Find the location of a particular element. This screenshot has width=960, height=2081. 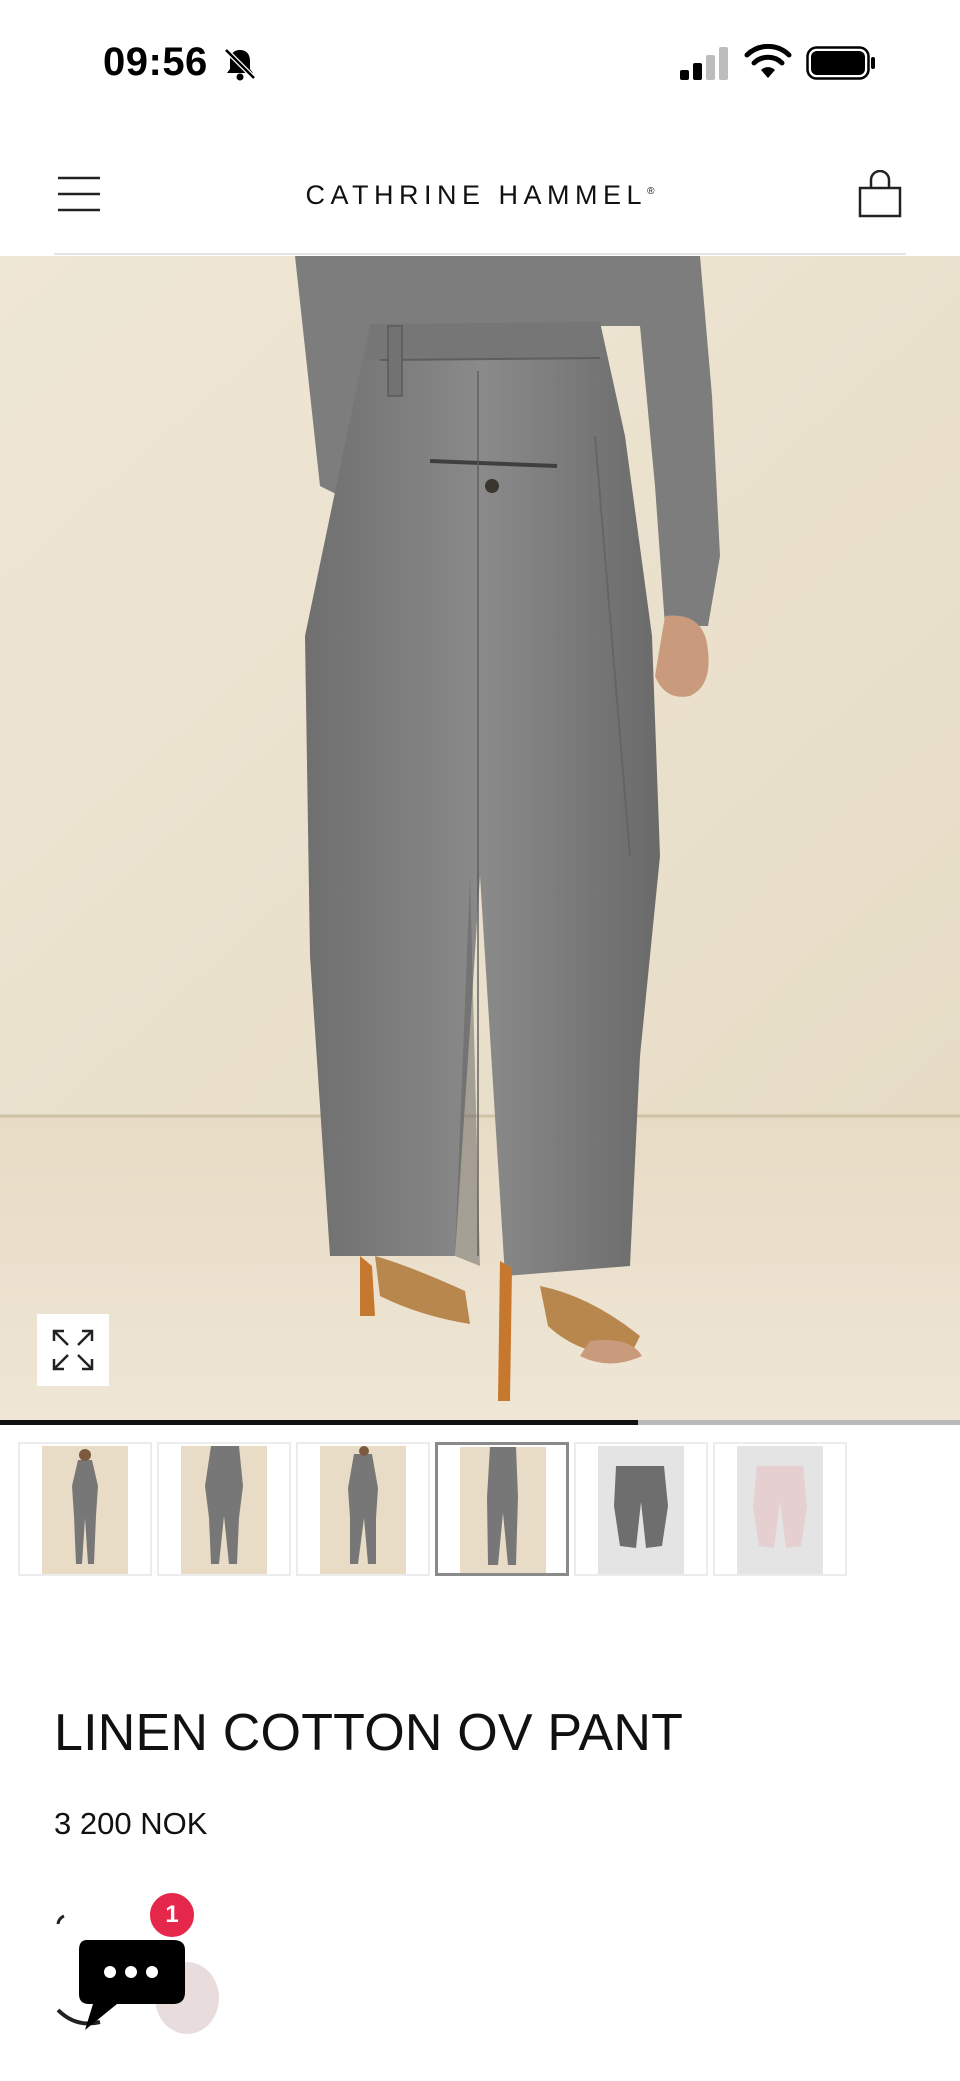

shopping-bag-icon is located at coordinates (880, 194).